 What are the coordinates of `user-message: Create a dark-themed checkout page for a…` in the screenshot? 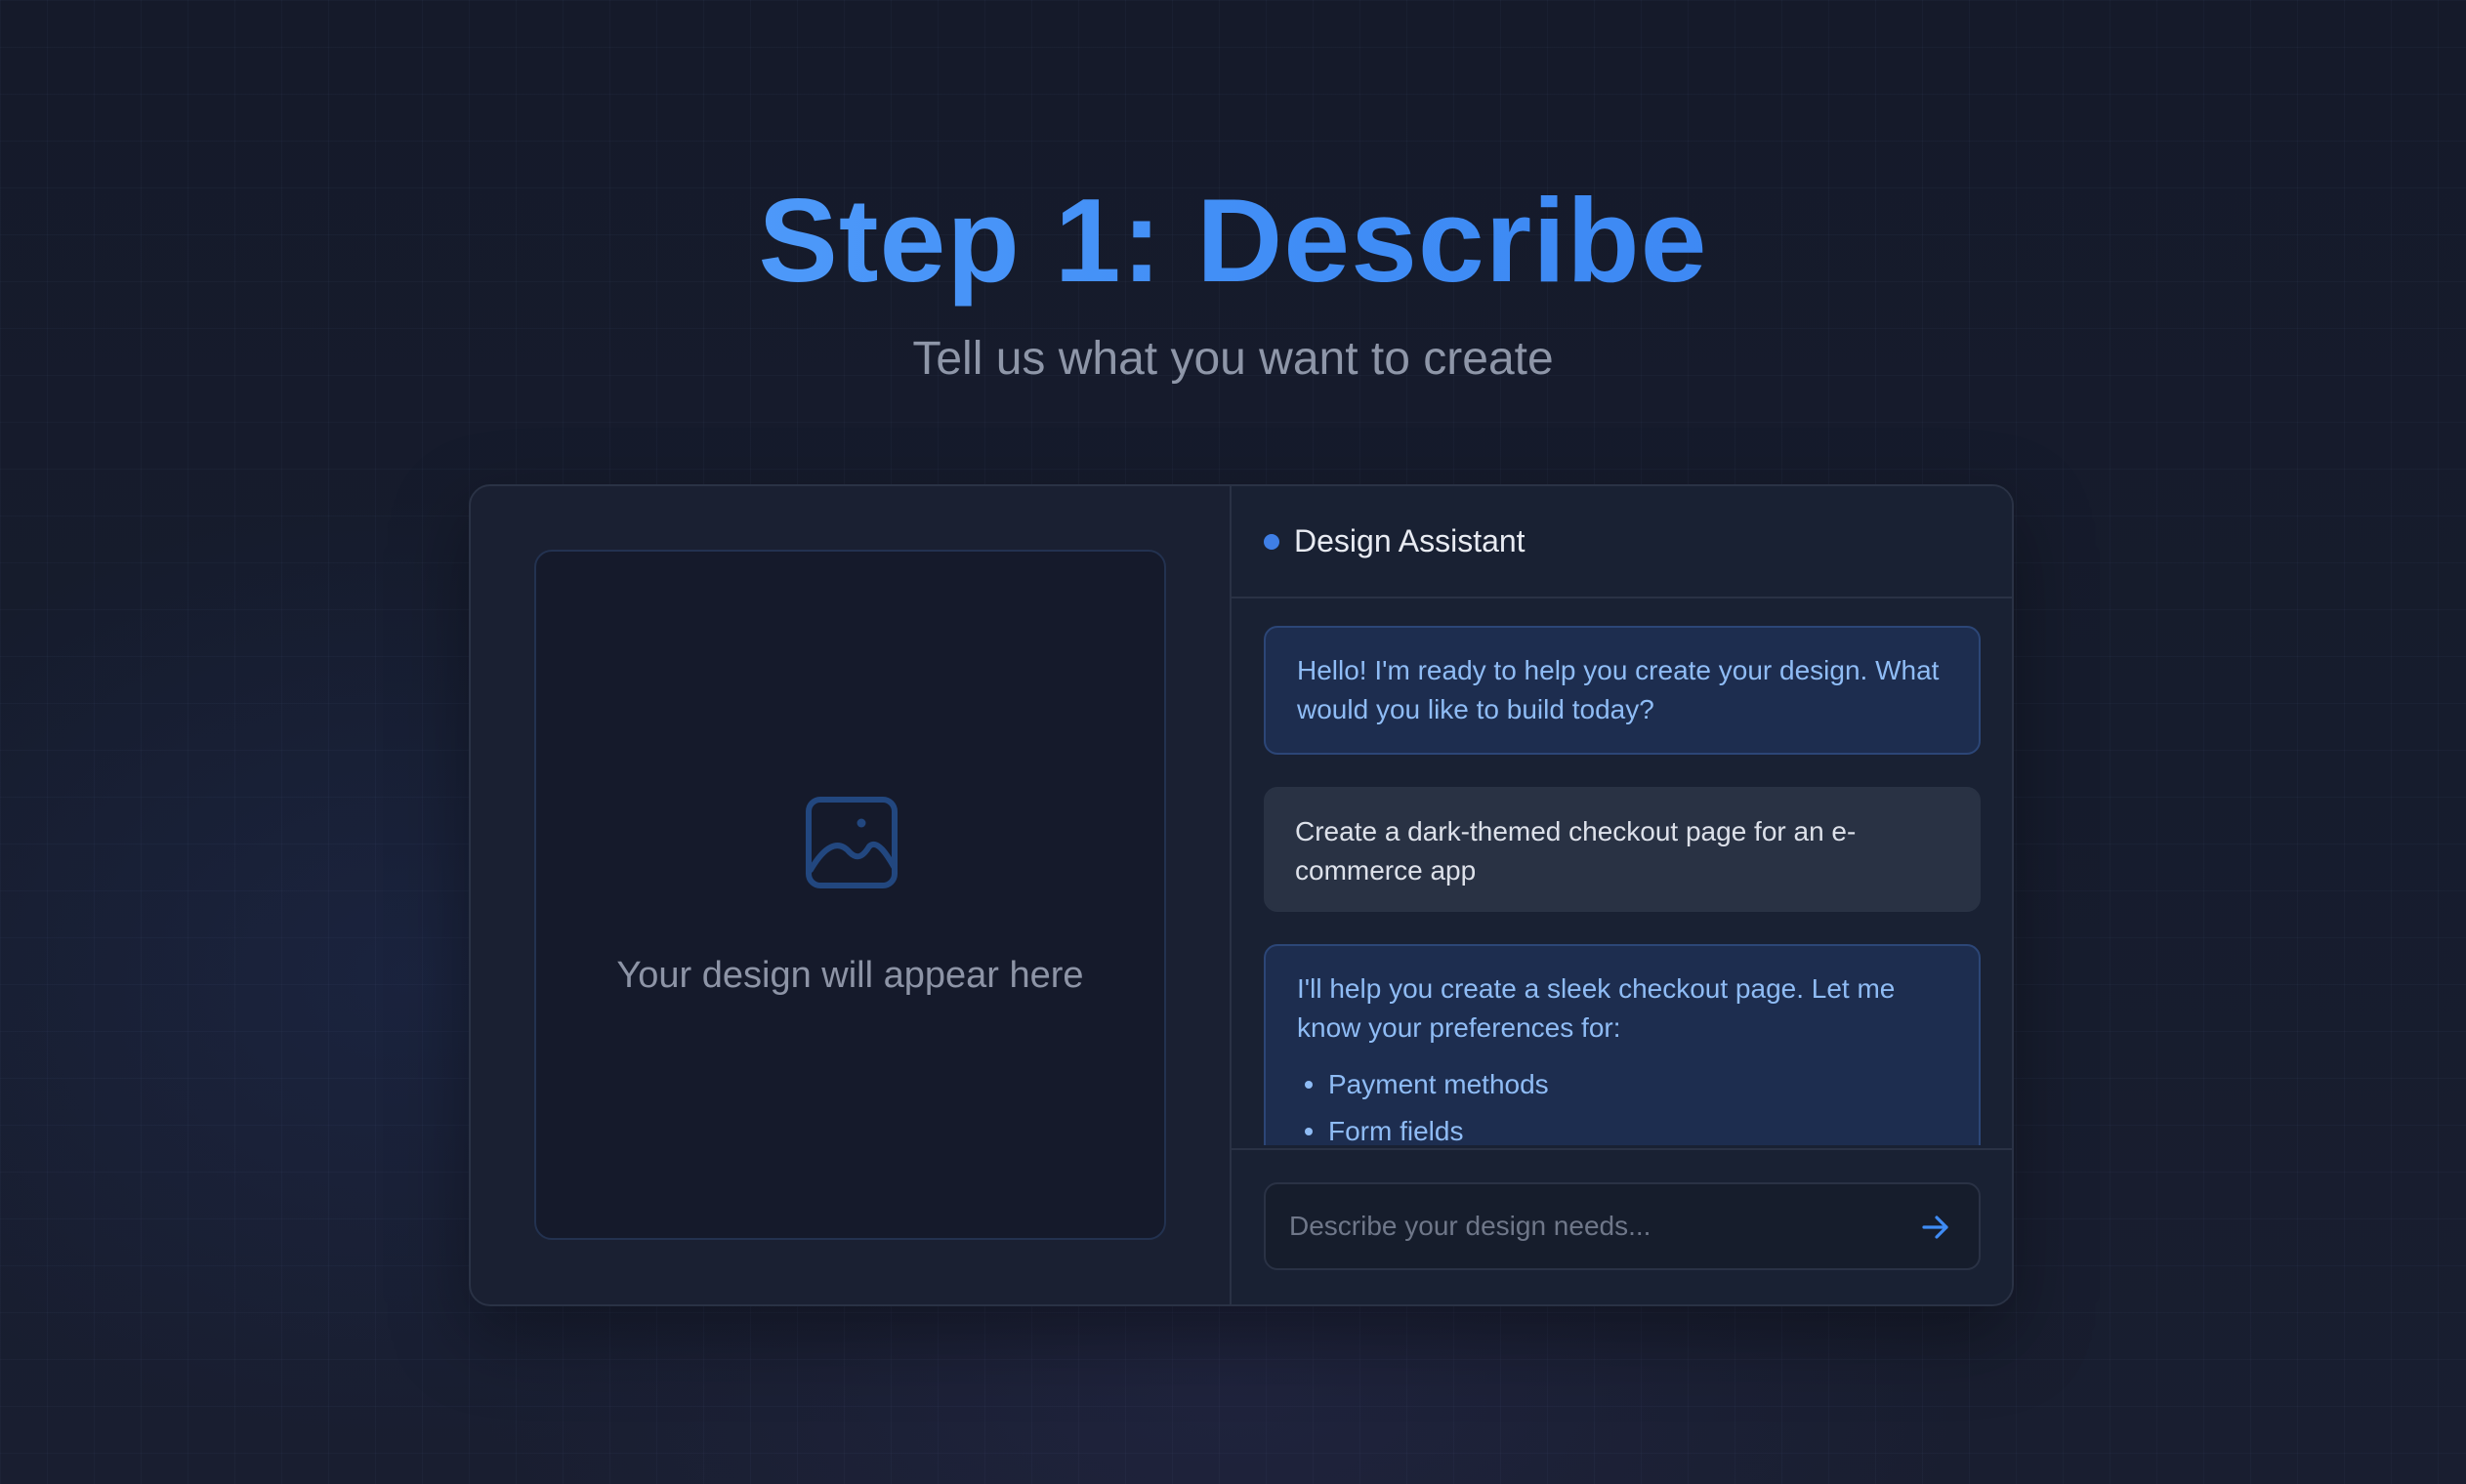 It's located at (1622, 849).